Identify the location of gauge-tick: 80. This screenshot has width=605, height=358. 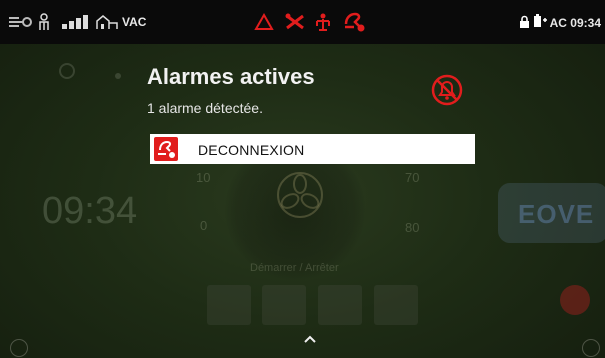
(412, 227).